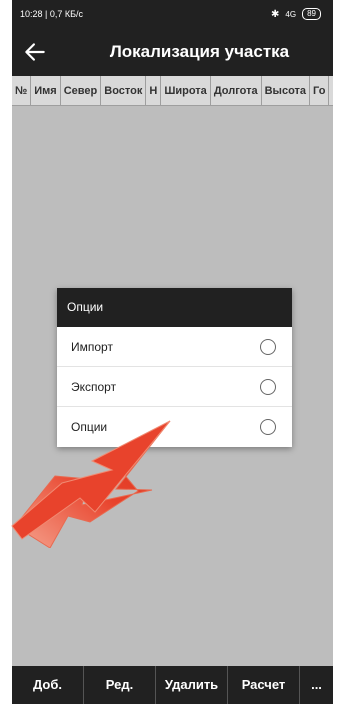  I want to click on column-east: Восток, so click(124, 90).